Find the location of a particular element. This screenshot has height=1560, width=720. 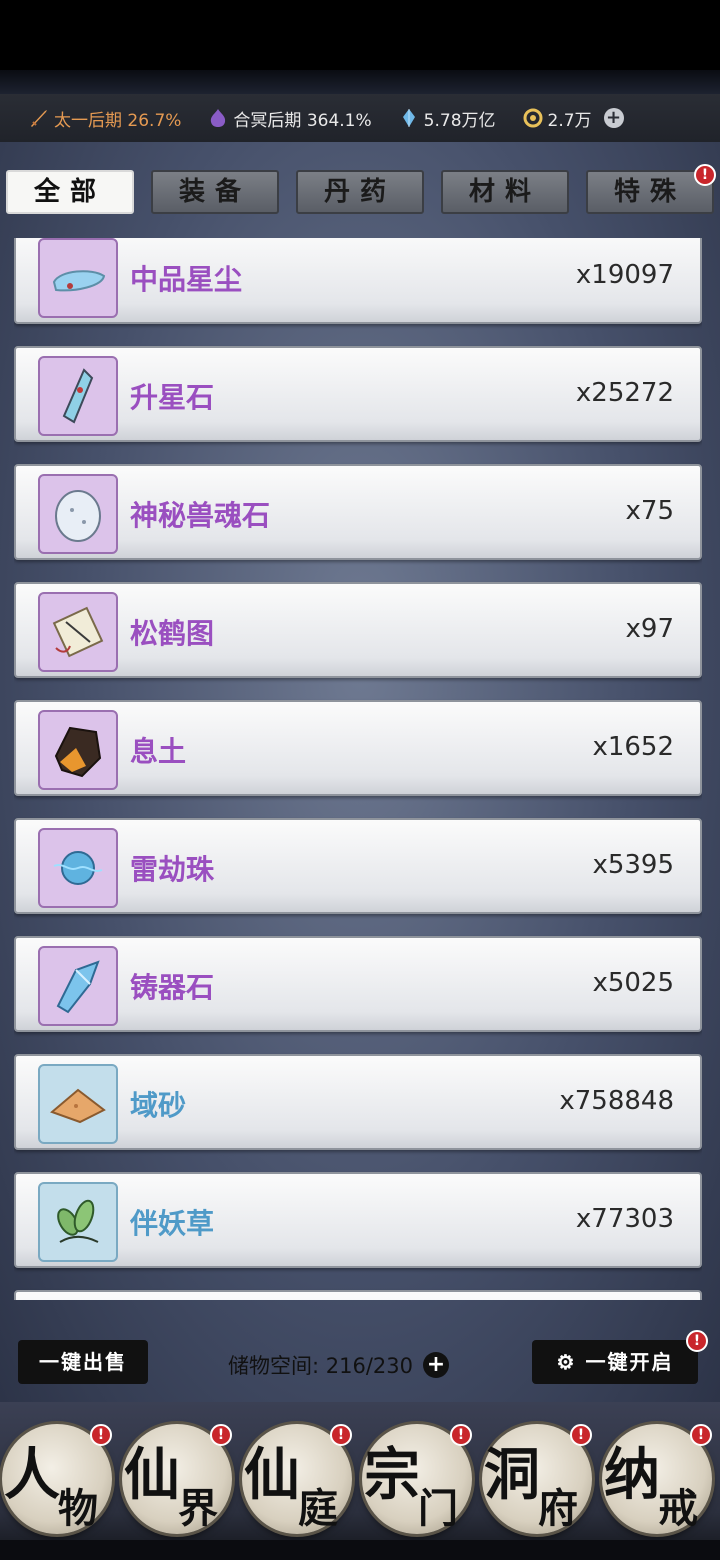

add-coin-button: + is located at coordinates (613, 118).